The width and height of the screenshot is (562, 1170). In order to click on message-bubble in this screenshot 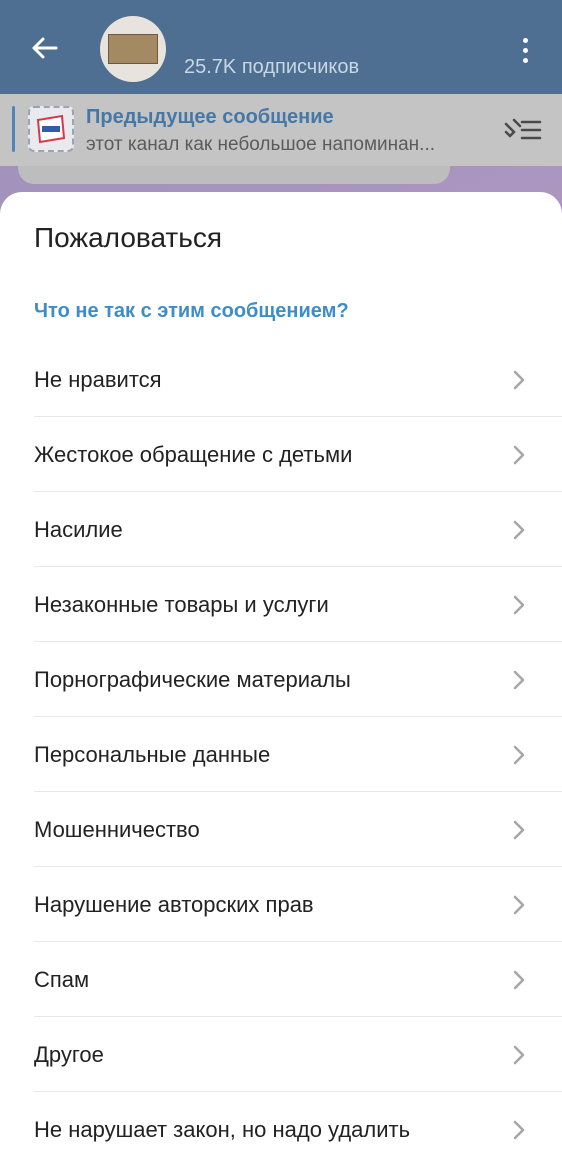, I will do `click(234, 175)`.